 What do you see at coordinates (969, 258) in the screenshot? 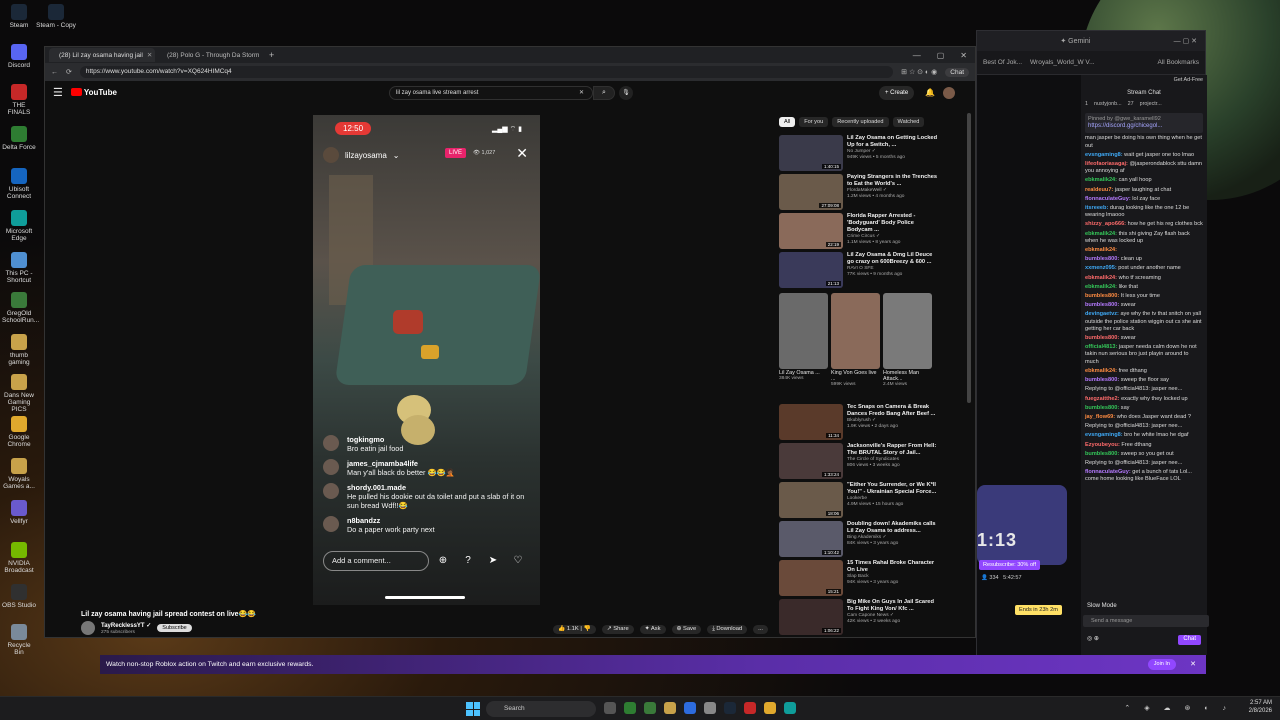
I see `scrollbar` at bounding box center [969, 258].